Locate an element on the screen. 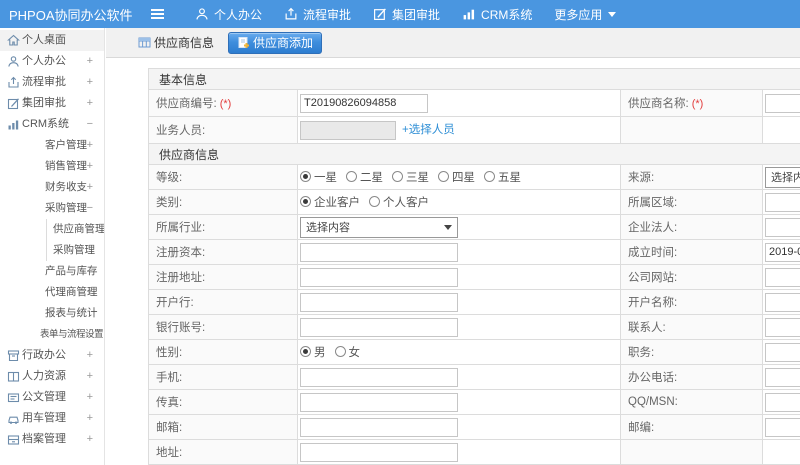  topnav-item-1: 个人办公 is located at coordinates (228, 14).